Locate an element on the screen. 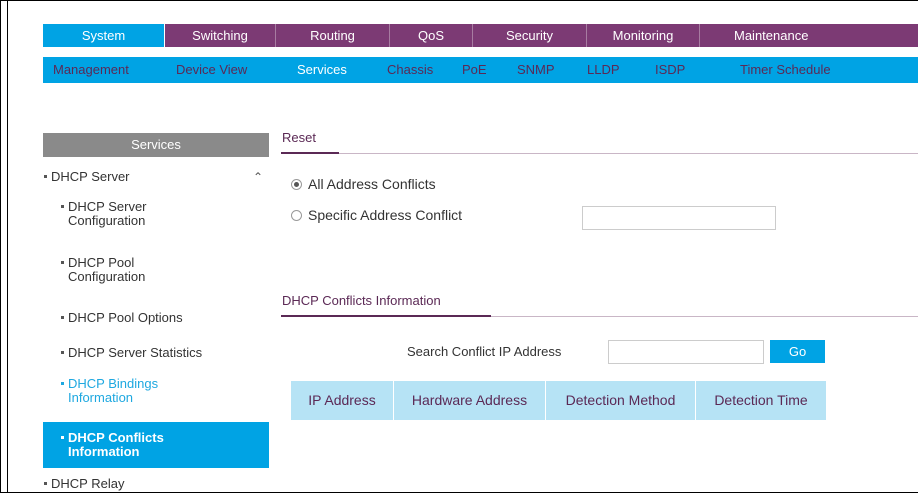  sidebar-item-dhcp-server-statistics: DHCP Server Statistics is located at coordinates (156, 353).